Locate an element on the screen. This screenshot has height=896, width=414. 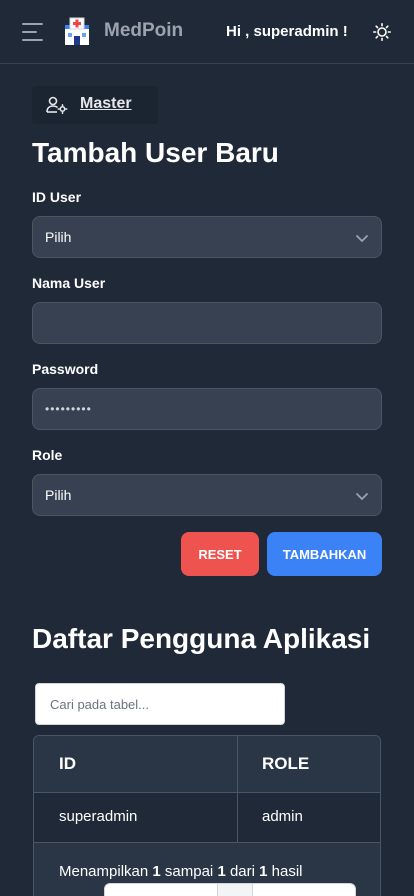
id-user-select: Pilih is located at coordinates (207, 237).